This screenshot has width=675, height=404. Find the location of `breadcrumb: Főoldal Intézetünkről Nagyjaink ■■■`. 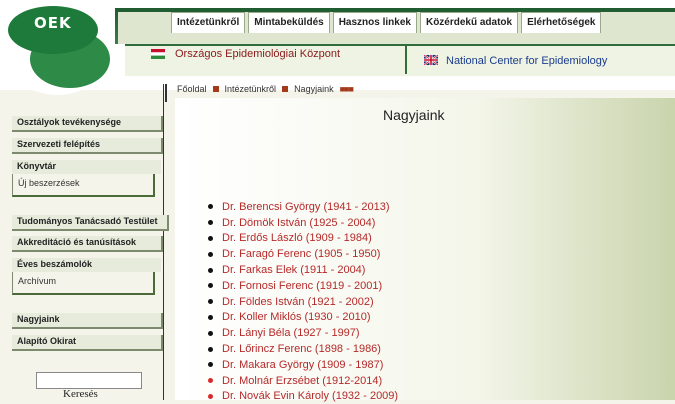

breadcrumb: Főoldal Intézetünkről Nagyjaink ■■■ is located at coordinates (265, 89).